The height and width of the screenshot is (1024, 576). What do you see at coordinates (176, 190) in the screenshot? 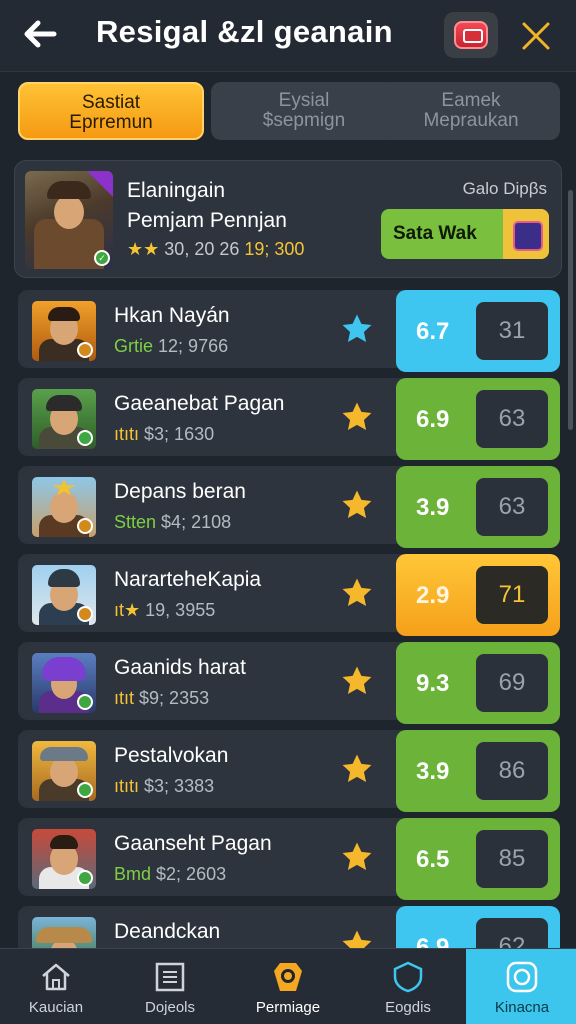
I see `featured-name: Elaningain` at bounding box center [176, 190].